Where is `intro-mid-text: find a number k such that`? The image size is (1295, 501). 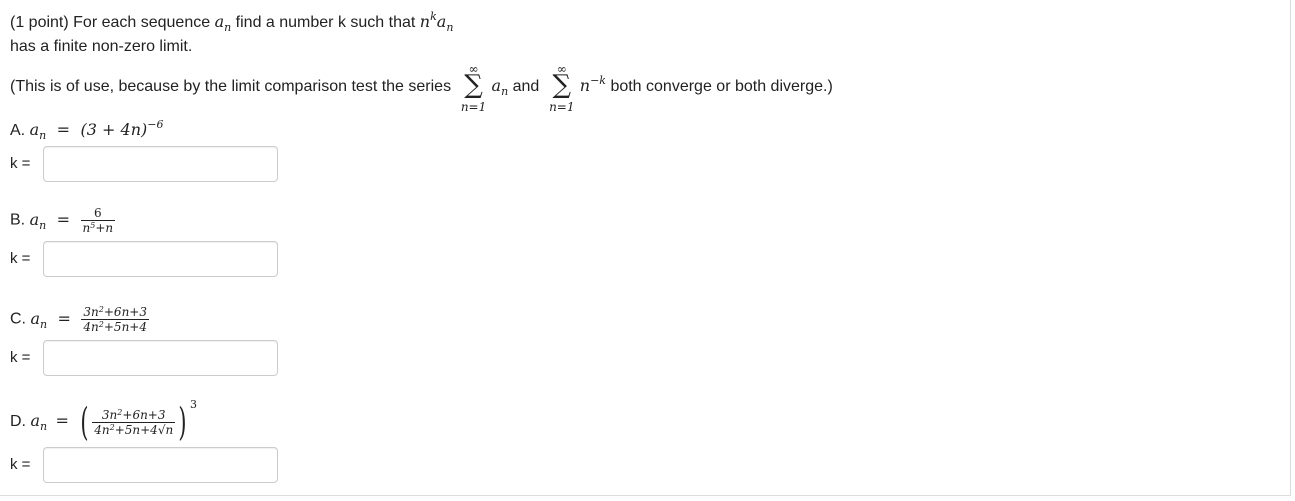
intro-mid-text: find a number k such that is located at coordinates (325, 22).